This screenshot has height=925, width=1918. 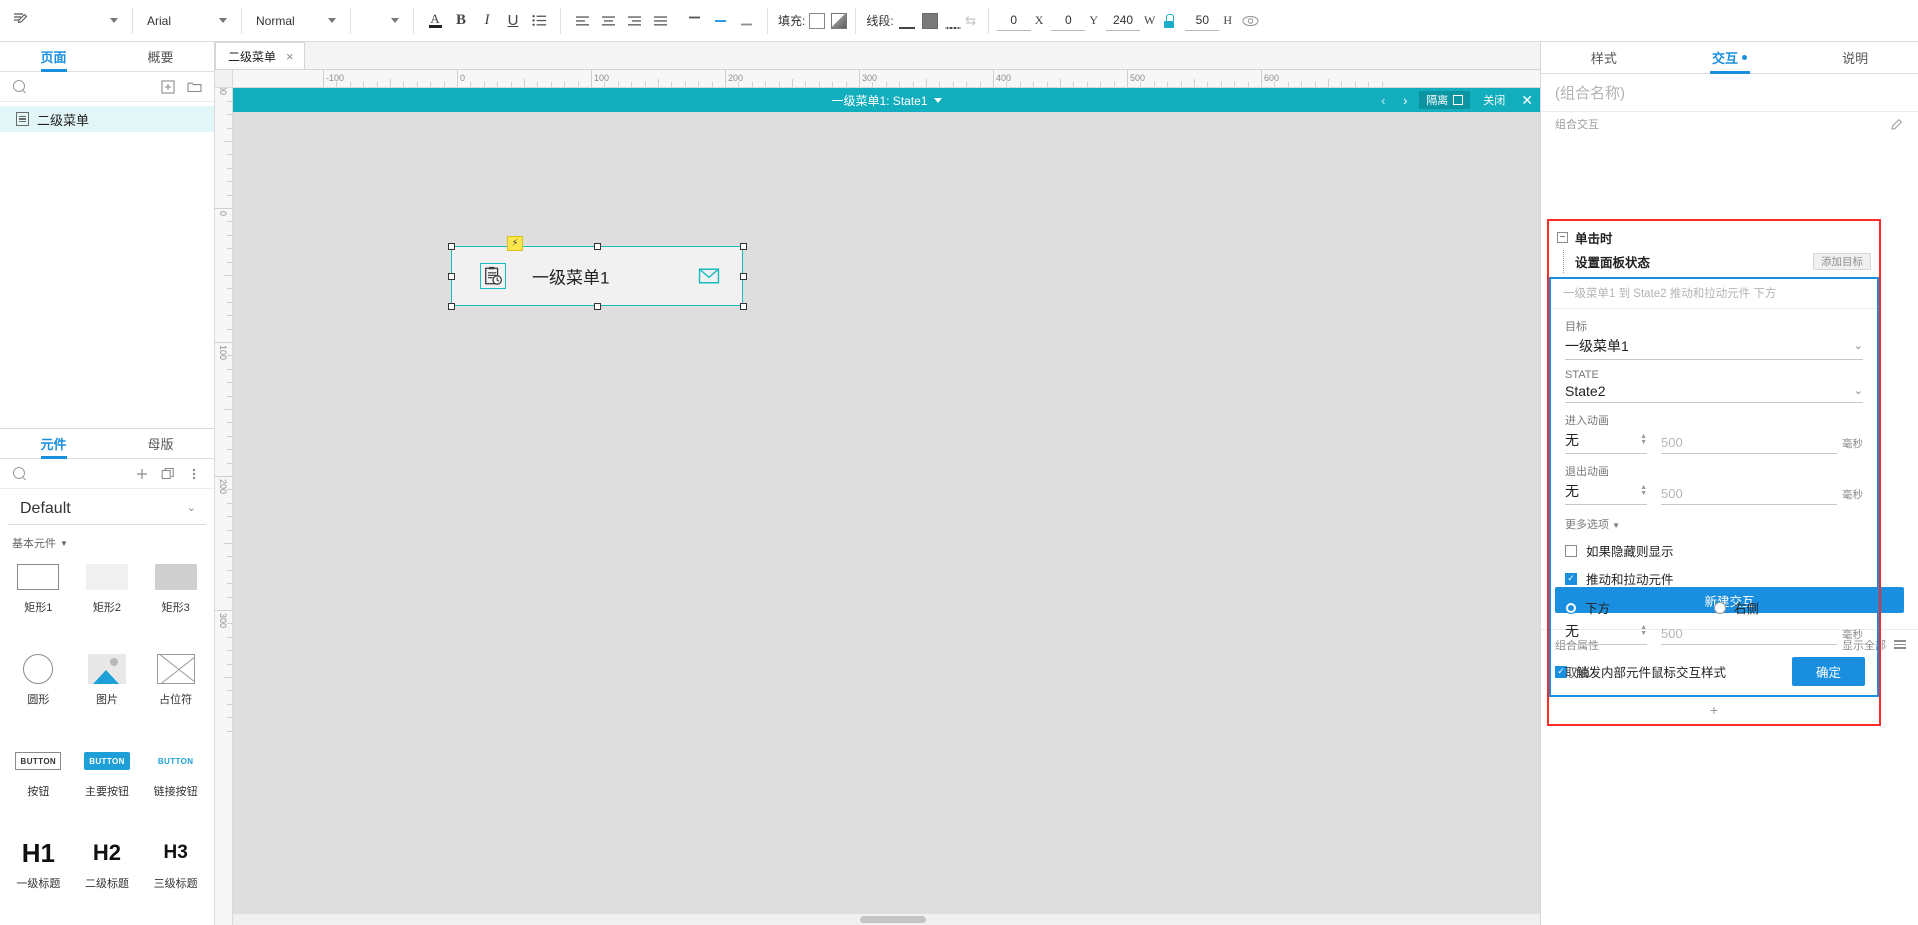 What do you see at coordinates (382, 21) in the screenshot?
I see `font-size-select` at bounding box center [382, 21].